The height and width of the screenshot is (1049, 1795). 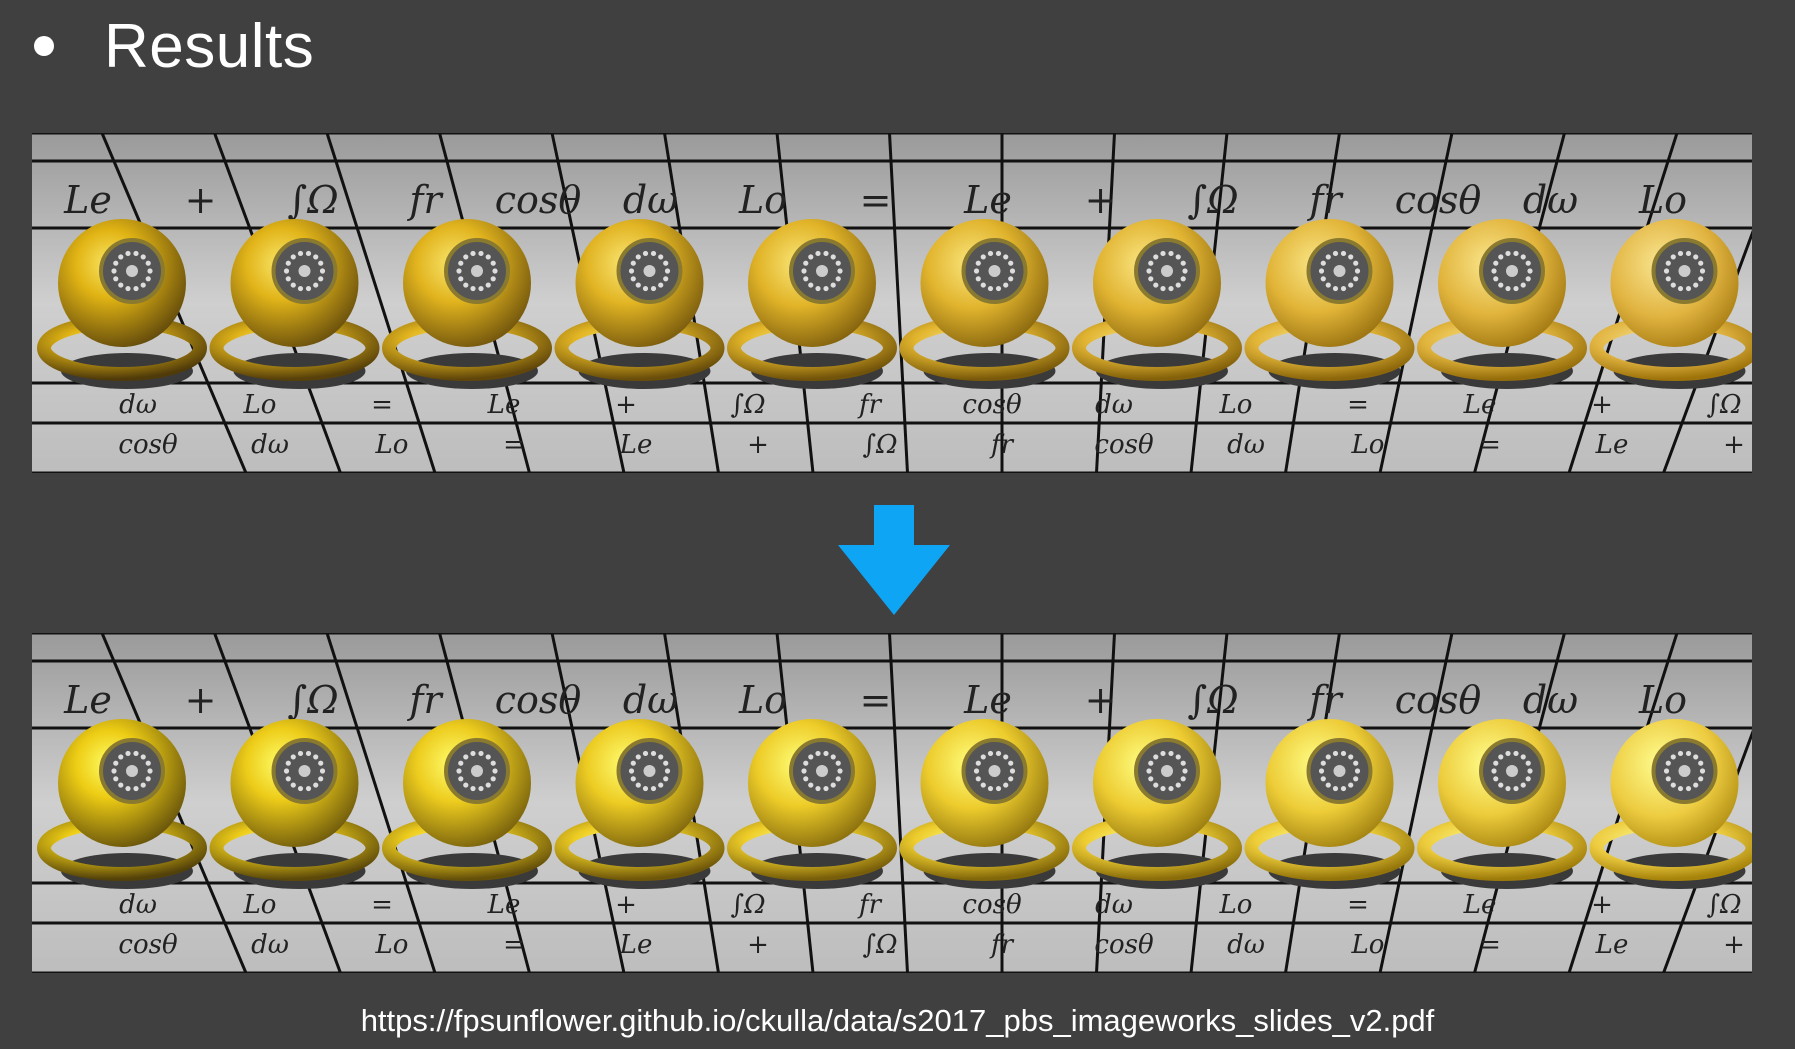 I want to click on title-row: Results, so click(x=172, y=46).